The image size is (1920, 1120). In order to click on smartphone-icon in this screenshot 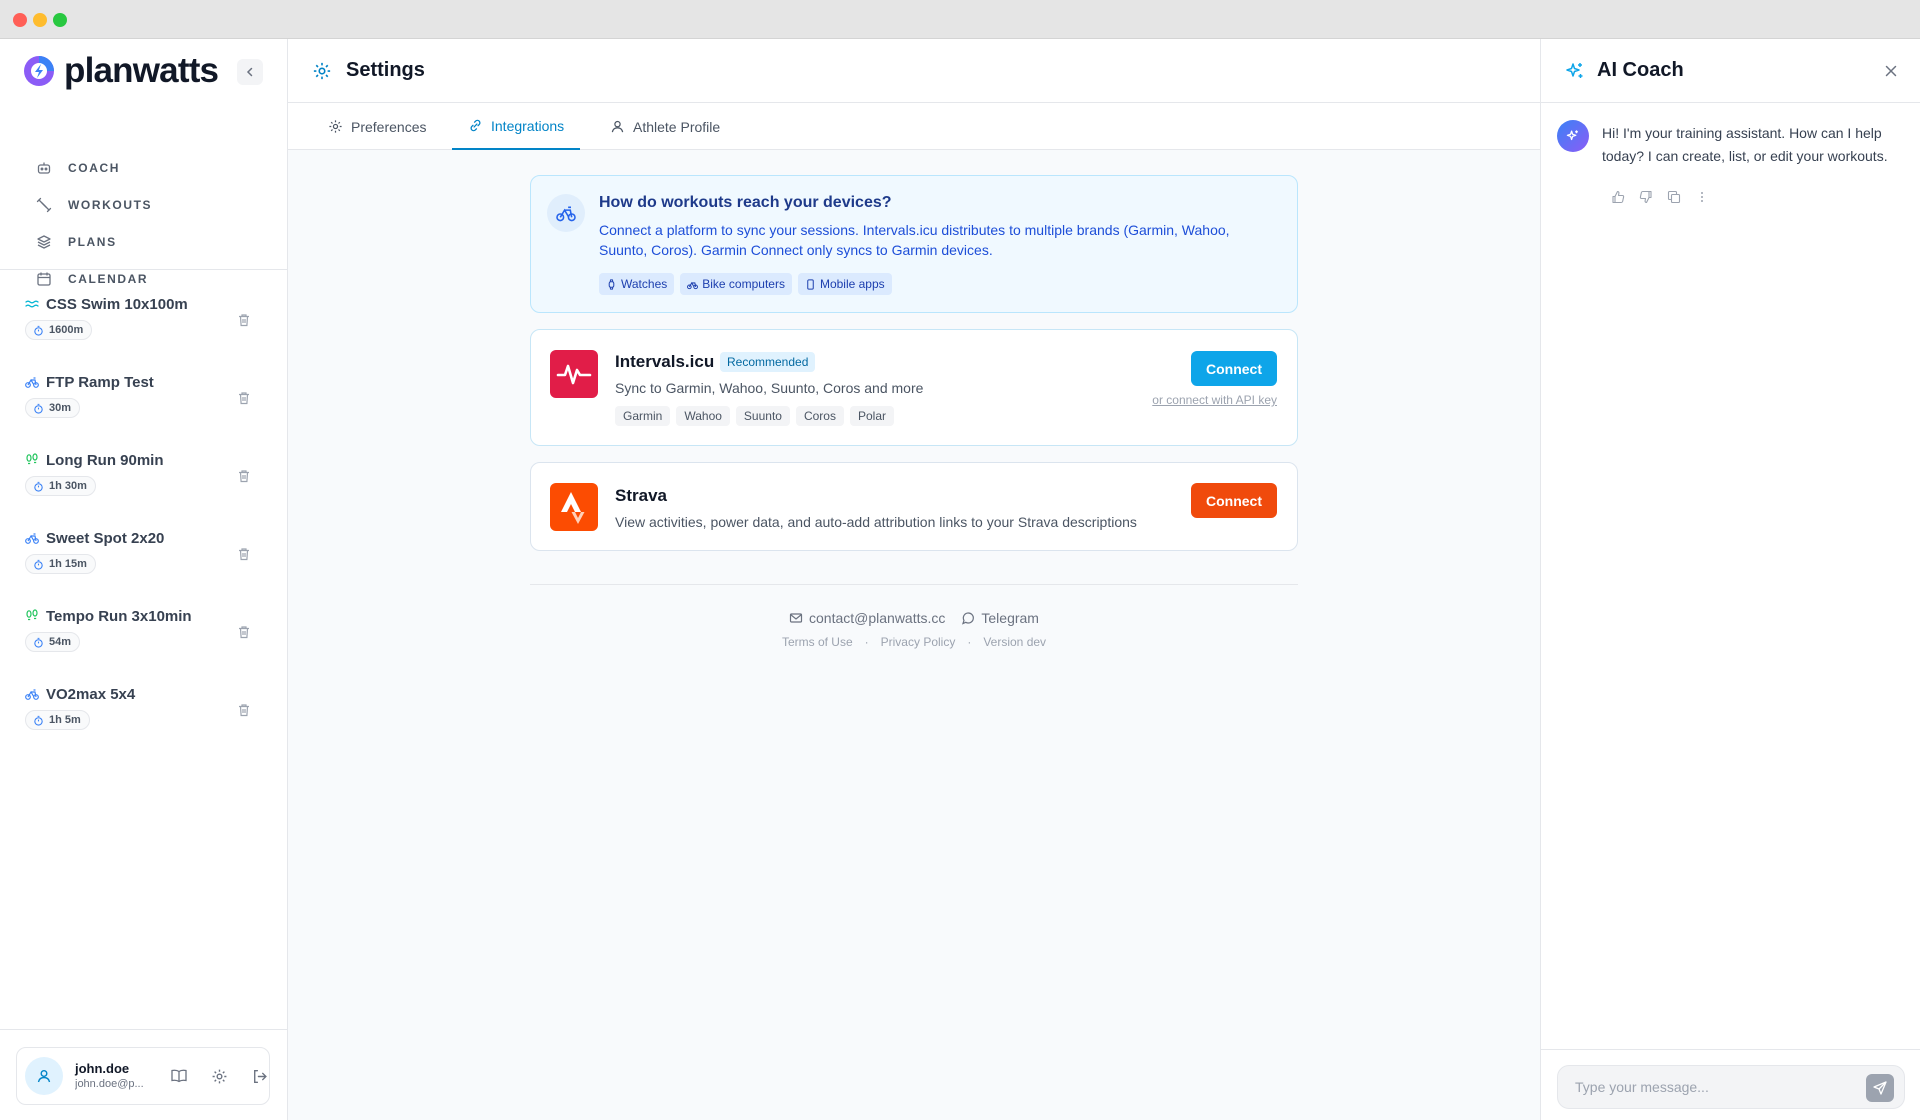, I will do `click(810, 284)`.